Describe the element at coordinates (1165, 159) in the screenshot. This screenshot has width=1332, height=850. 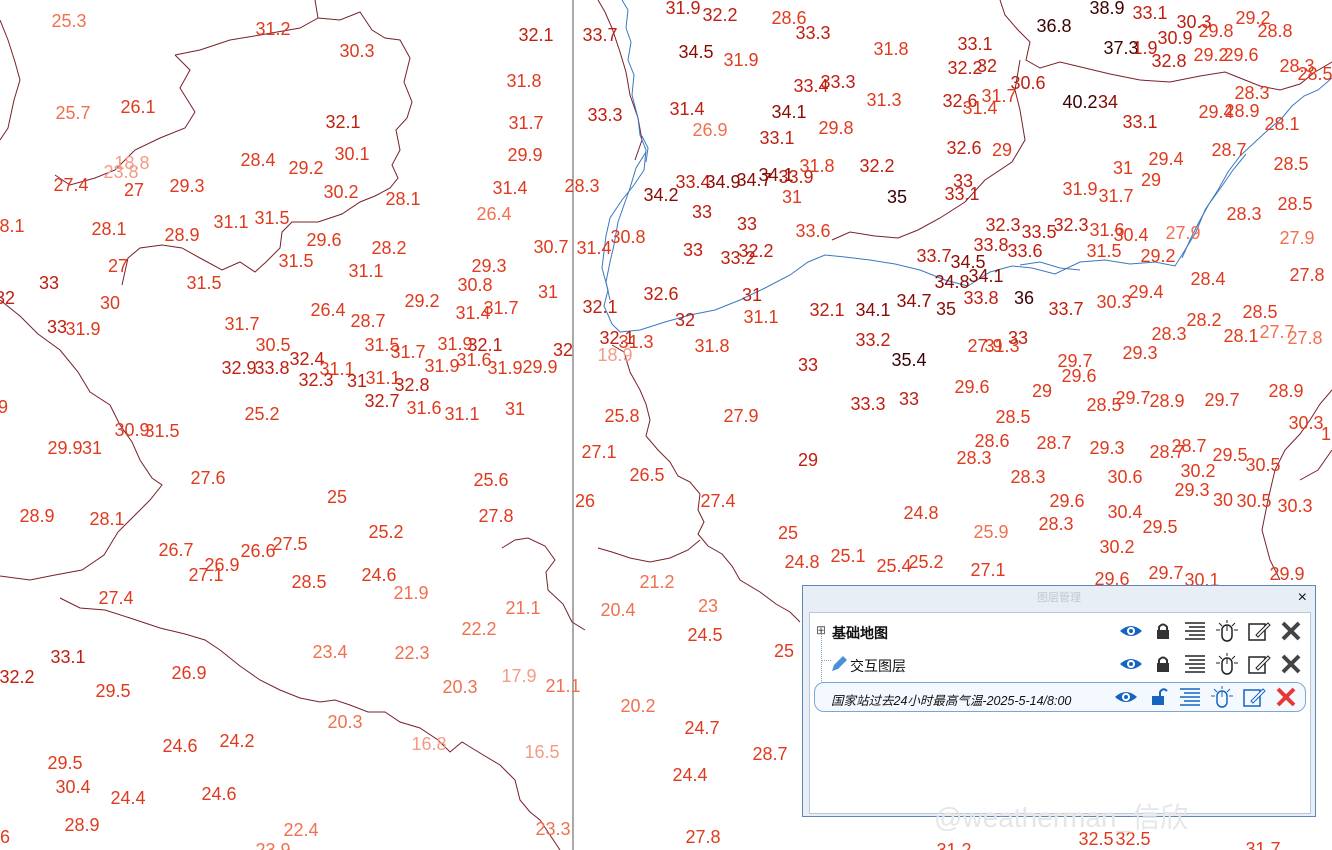
I see `station-temperature-label: 29.4` at that location.